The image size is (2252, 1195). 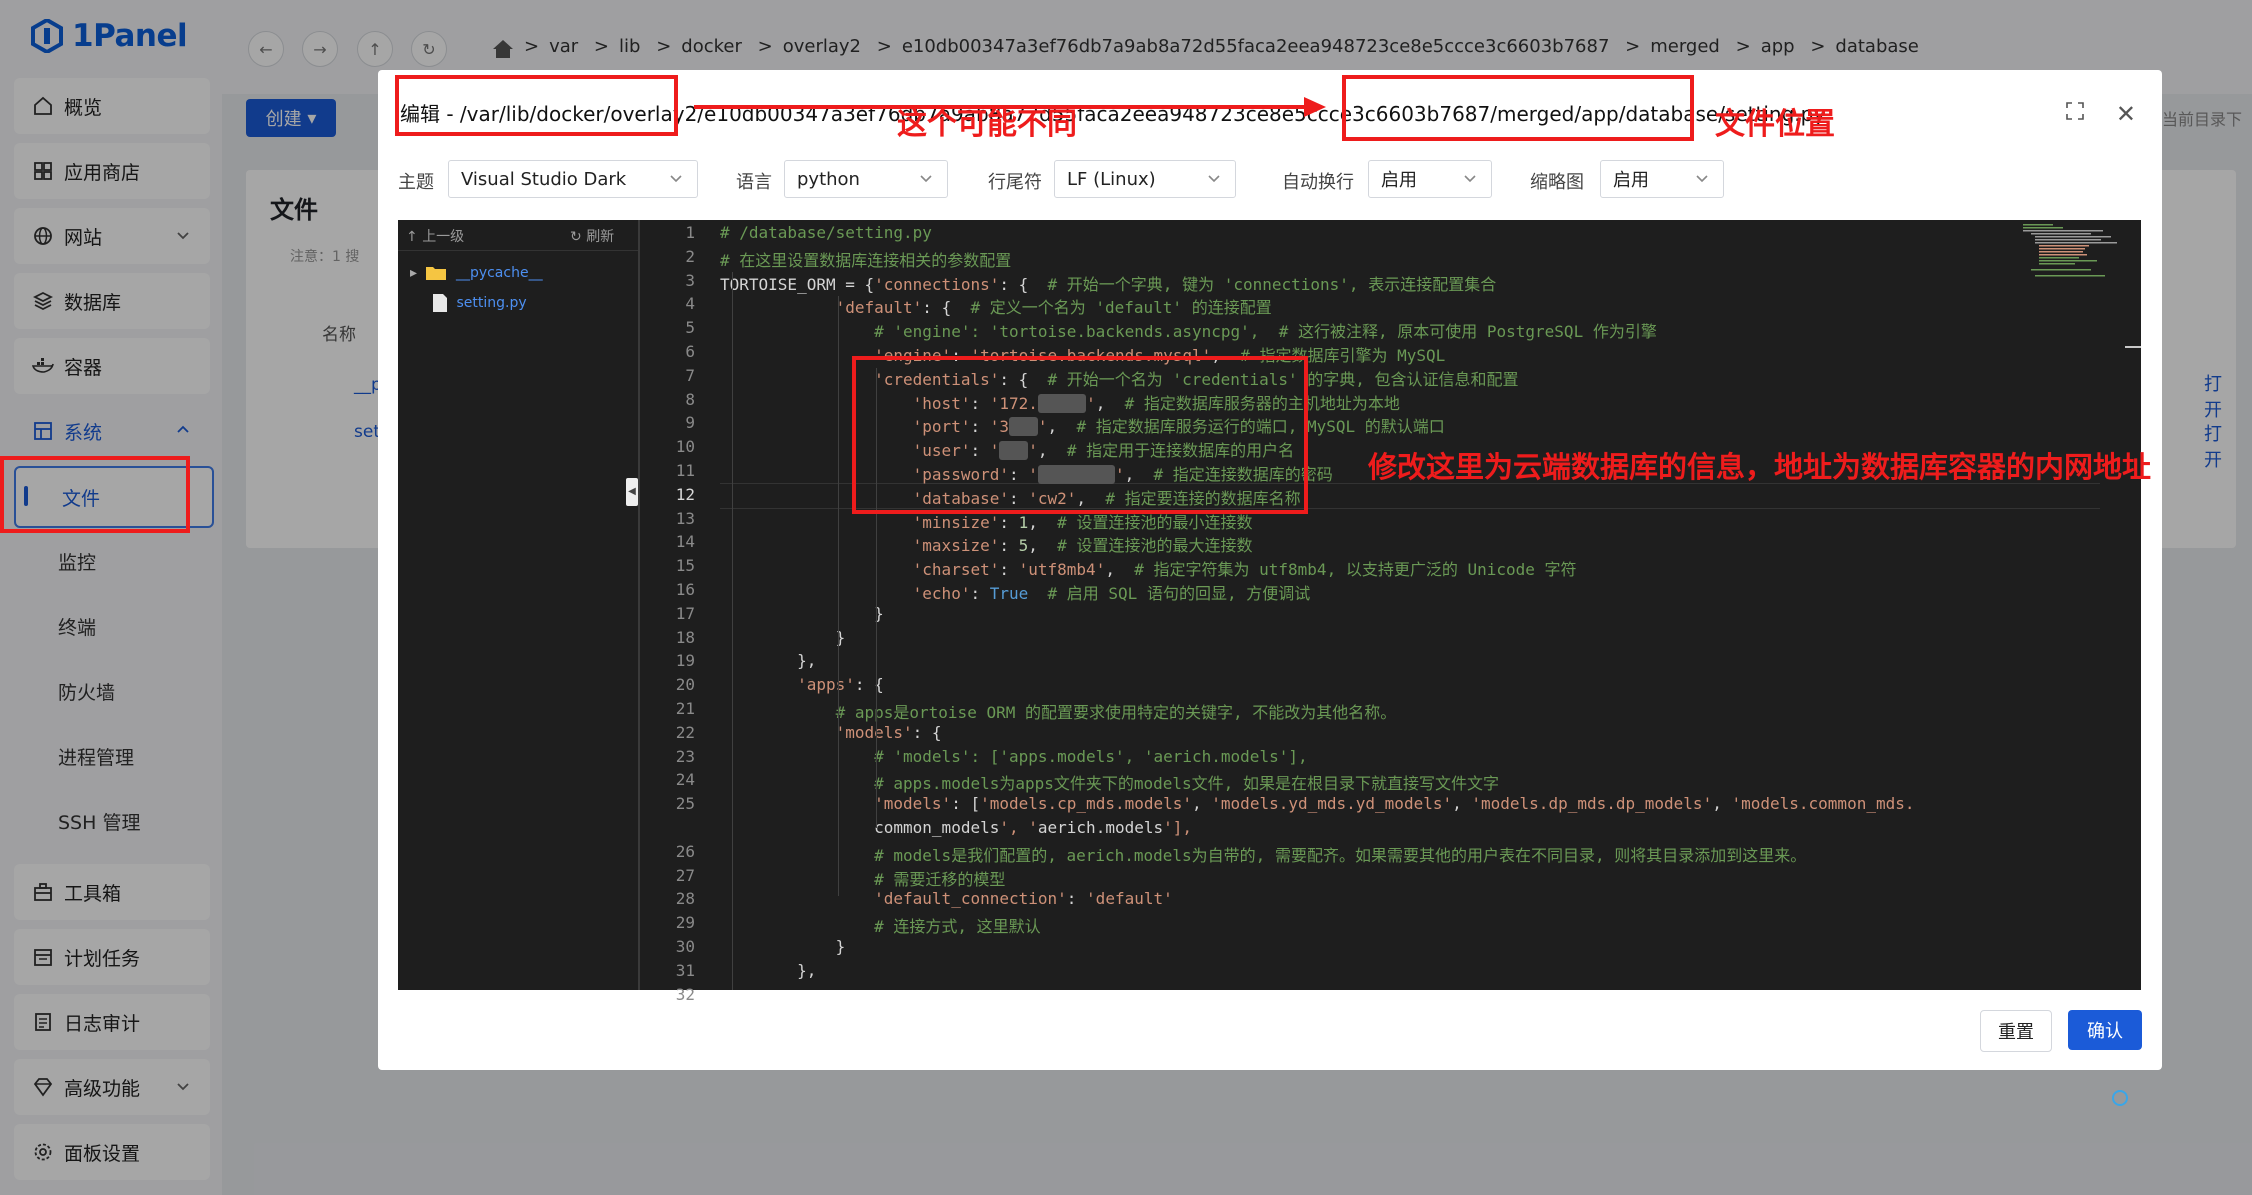 What do you see at coordinates (685, 994) in the screenshot?
I see `line-number: 32` at bounding box center [685, 994].